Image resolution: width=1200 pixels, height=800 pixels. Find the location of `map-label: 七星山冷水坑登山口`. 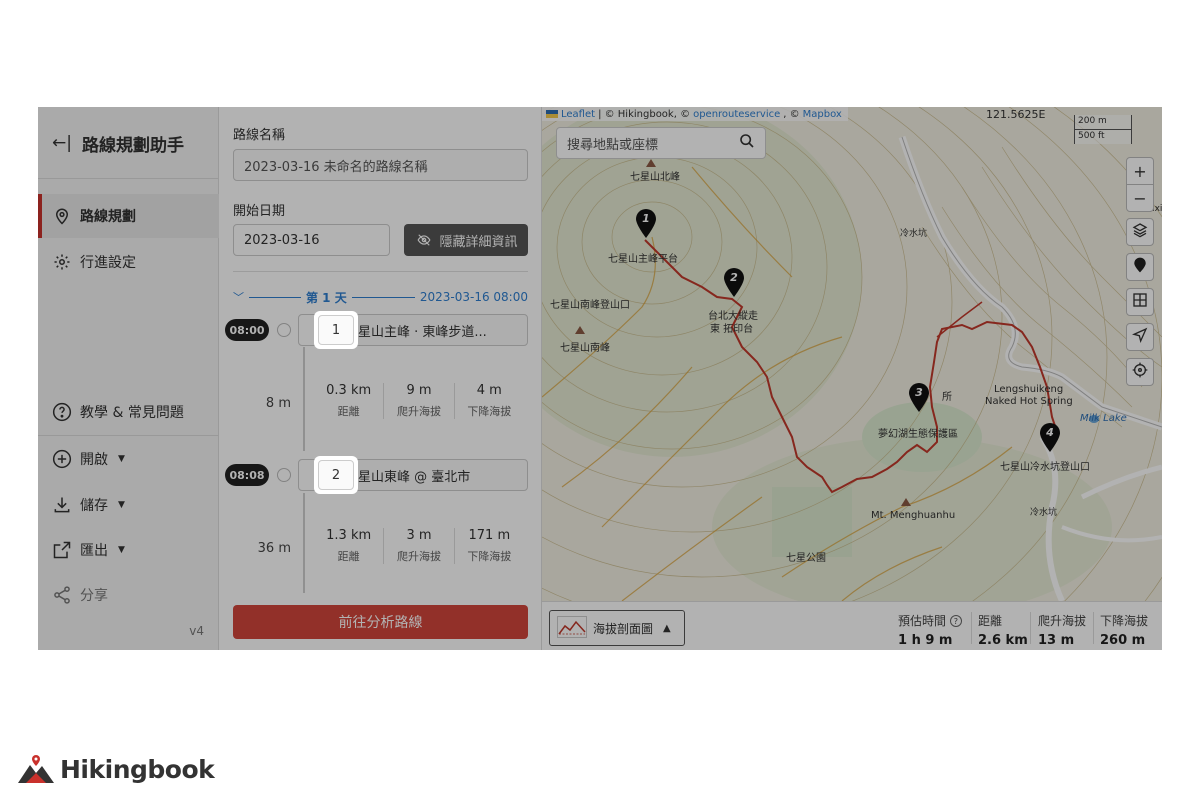

map-label: 七星山冷水坑登山口 is located at coordinates (1045, 467).